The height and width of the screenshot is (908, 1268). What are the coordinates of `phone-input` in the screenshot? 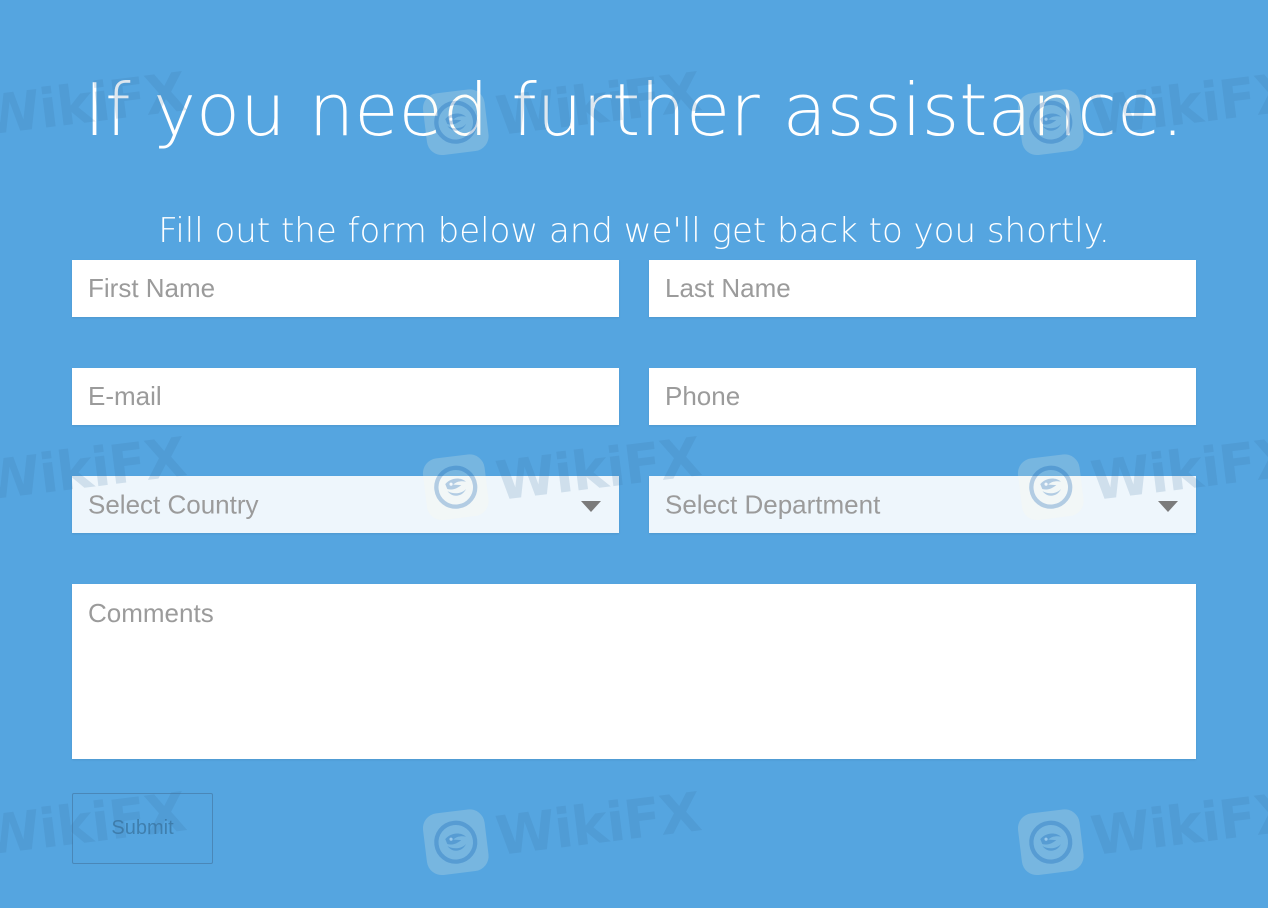 It's located at (922, 396).